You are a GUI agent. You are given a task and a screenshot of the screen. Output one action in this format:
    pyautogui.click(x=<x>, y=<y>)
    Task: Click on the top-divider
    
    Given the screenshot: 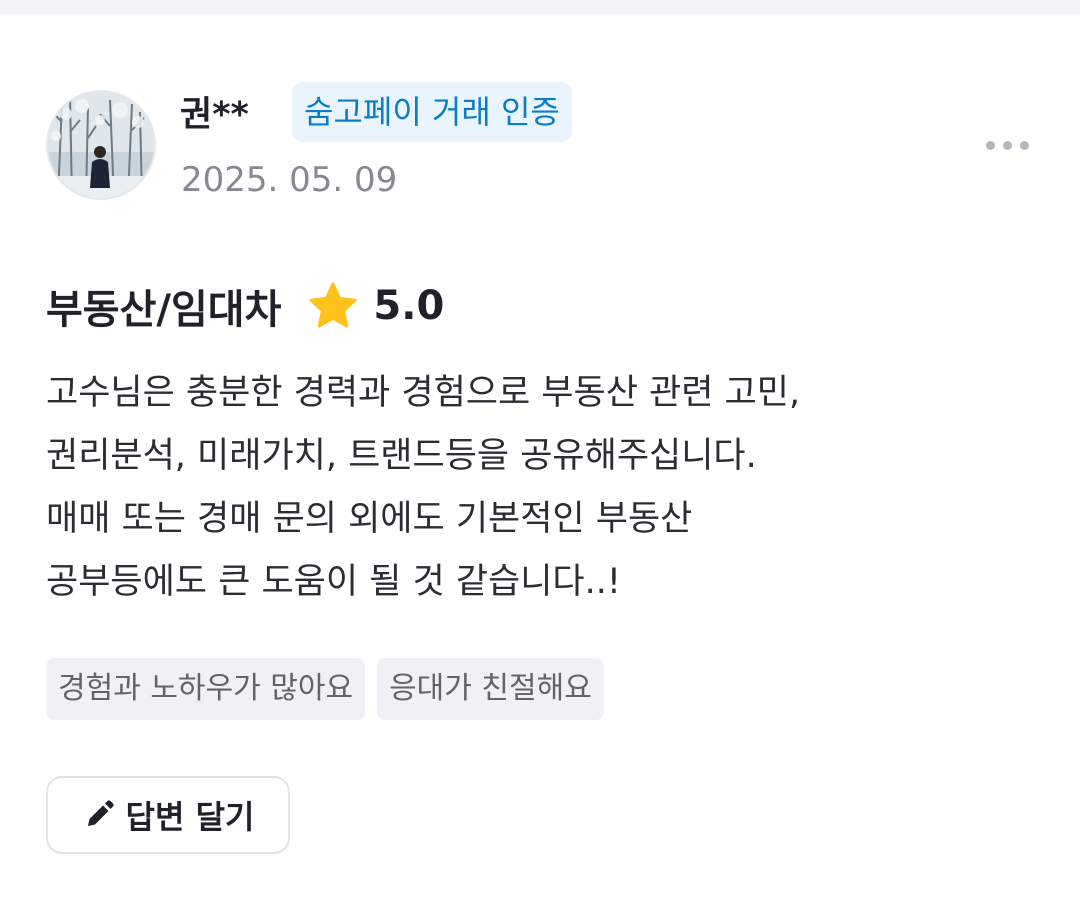 What is the action you would take?
    pyautogui.click(x=540, y=7)
    